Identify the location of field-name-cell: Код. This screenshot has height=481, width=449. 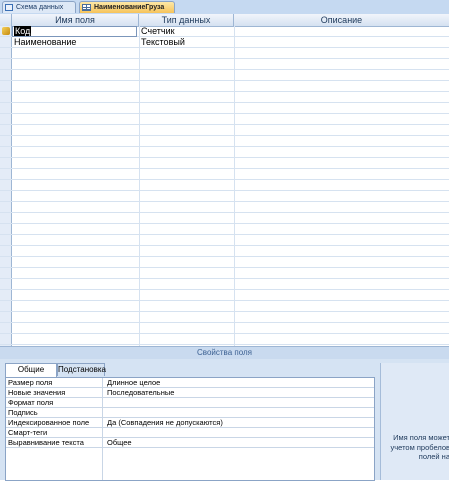
(75, 31).